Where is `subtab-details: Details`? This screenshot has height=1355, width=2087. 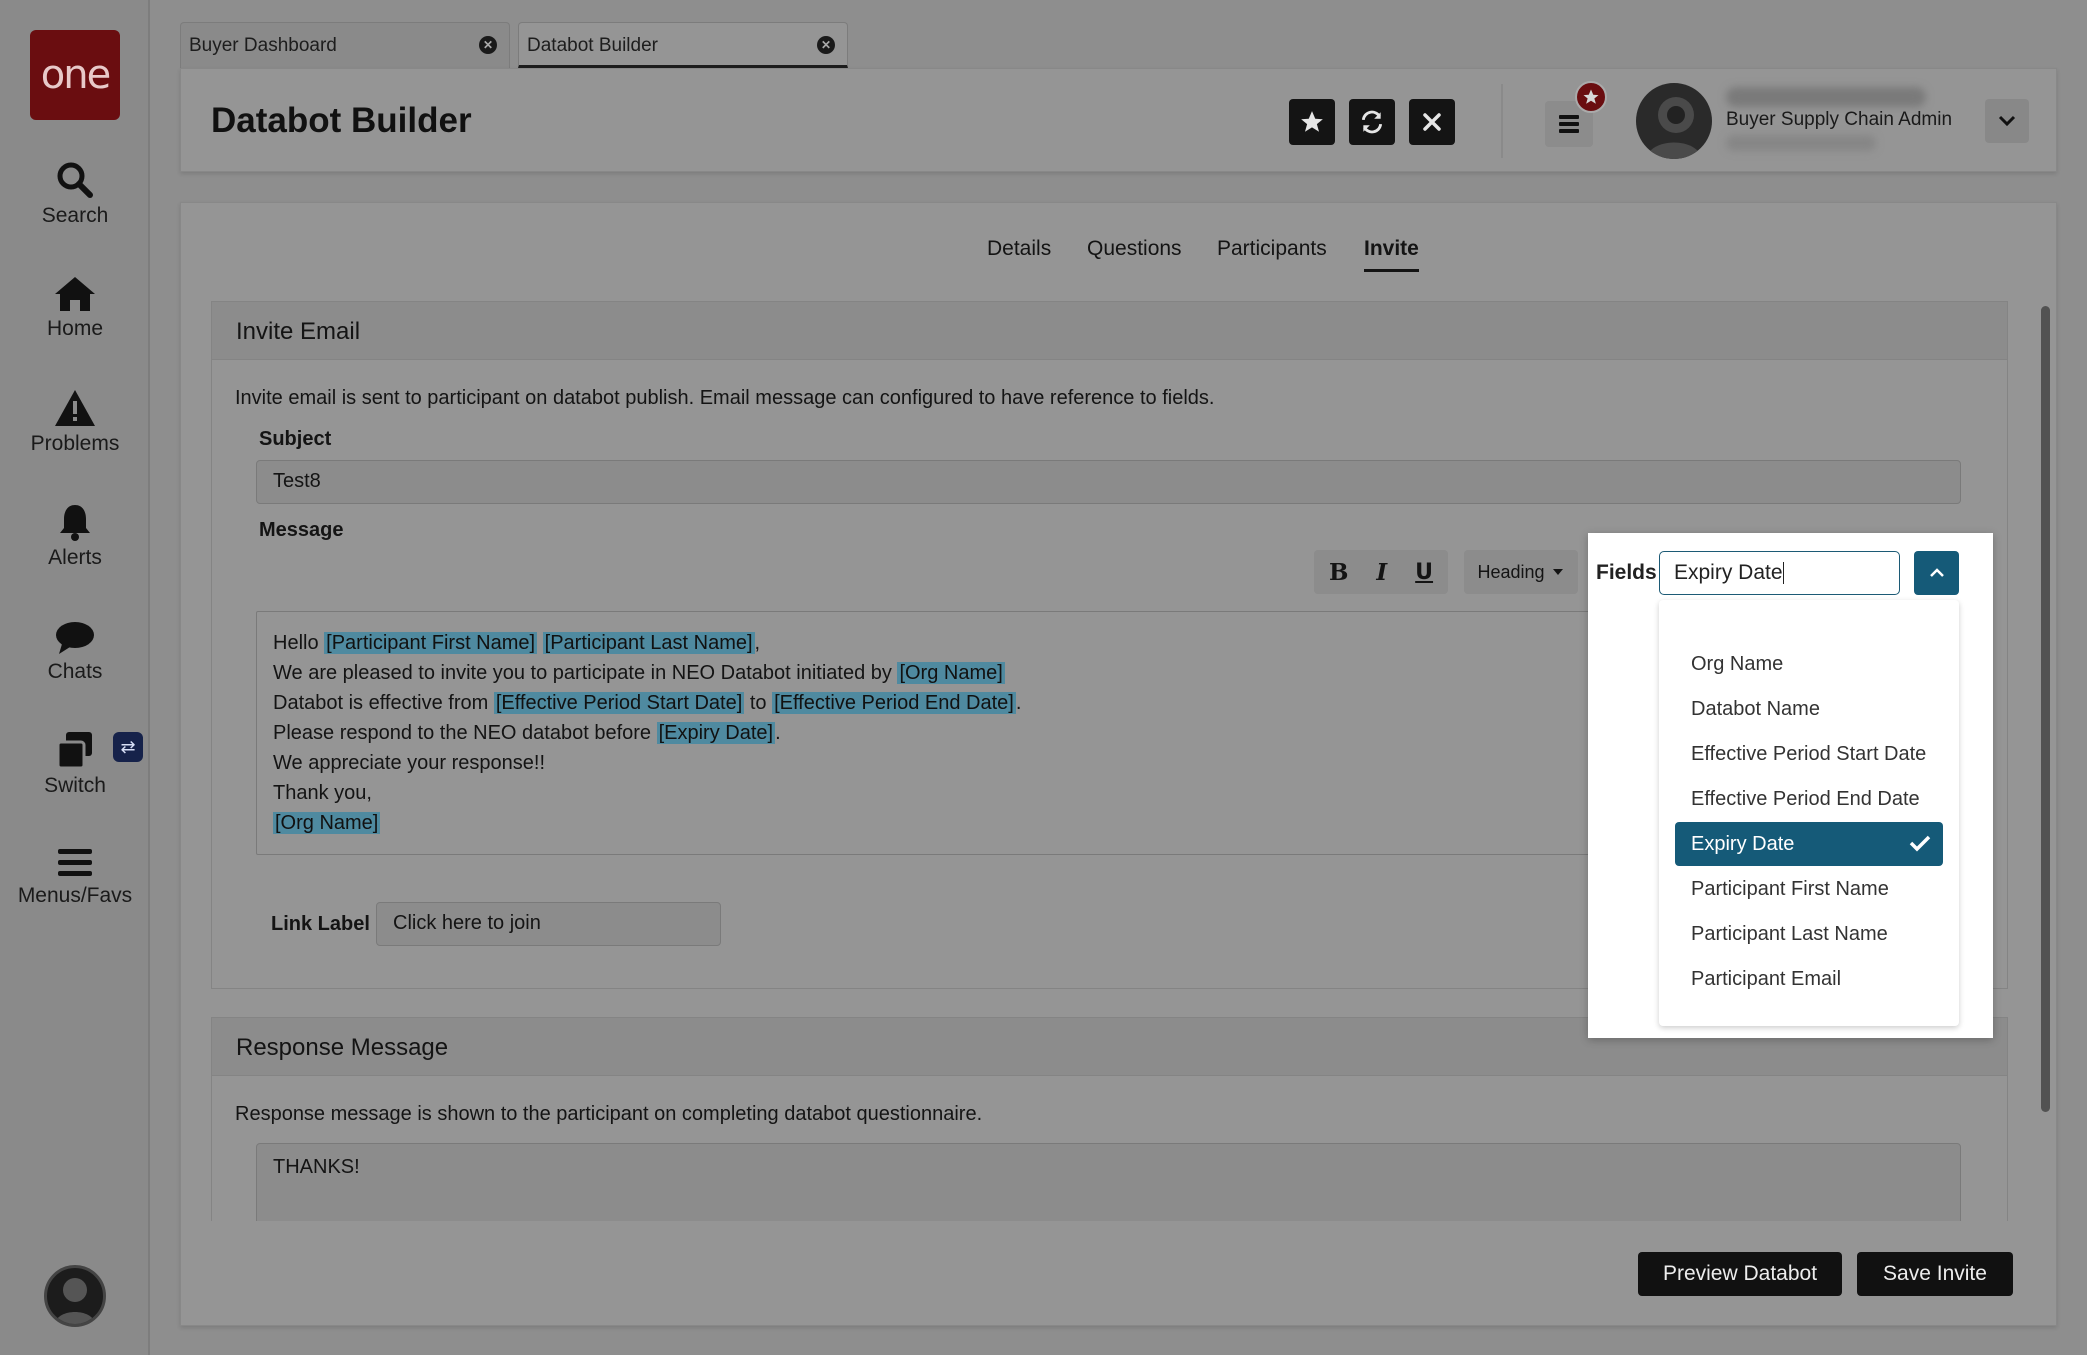 subtab-details: Details is located at coordinates (1019, 253).